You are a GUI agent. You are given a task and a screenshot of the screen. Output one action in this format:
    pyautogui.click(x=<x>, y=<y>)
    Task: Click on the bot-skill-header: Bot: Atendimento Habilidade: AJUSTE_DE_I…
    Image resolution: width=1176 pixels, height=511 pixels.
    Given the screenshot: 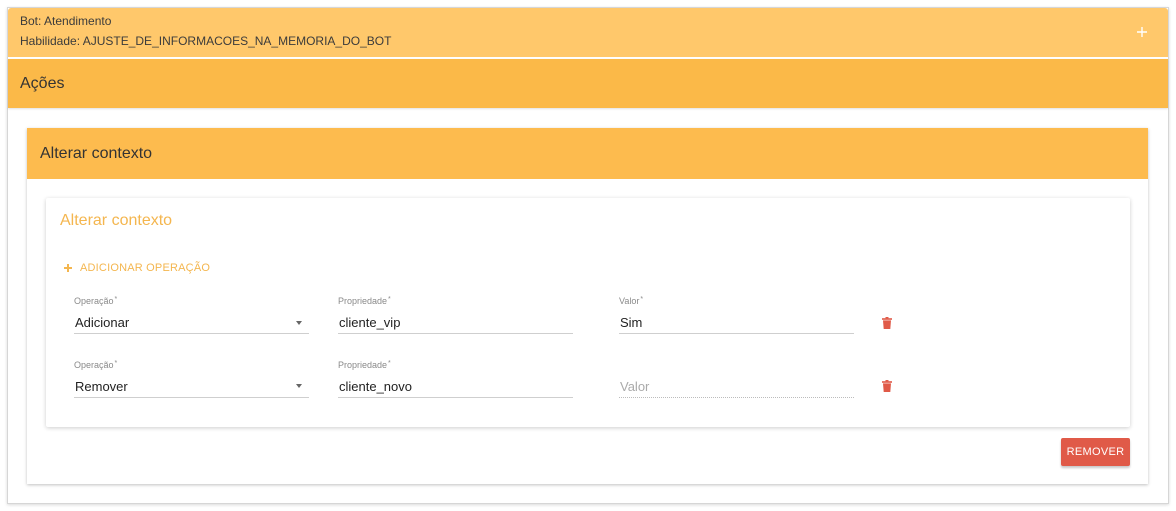 What is the action you would take?
    pyautogui.click(x=588, y=32)
    